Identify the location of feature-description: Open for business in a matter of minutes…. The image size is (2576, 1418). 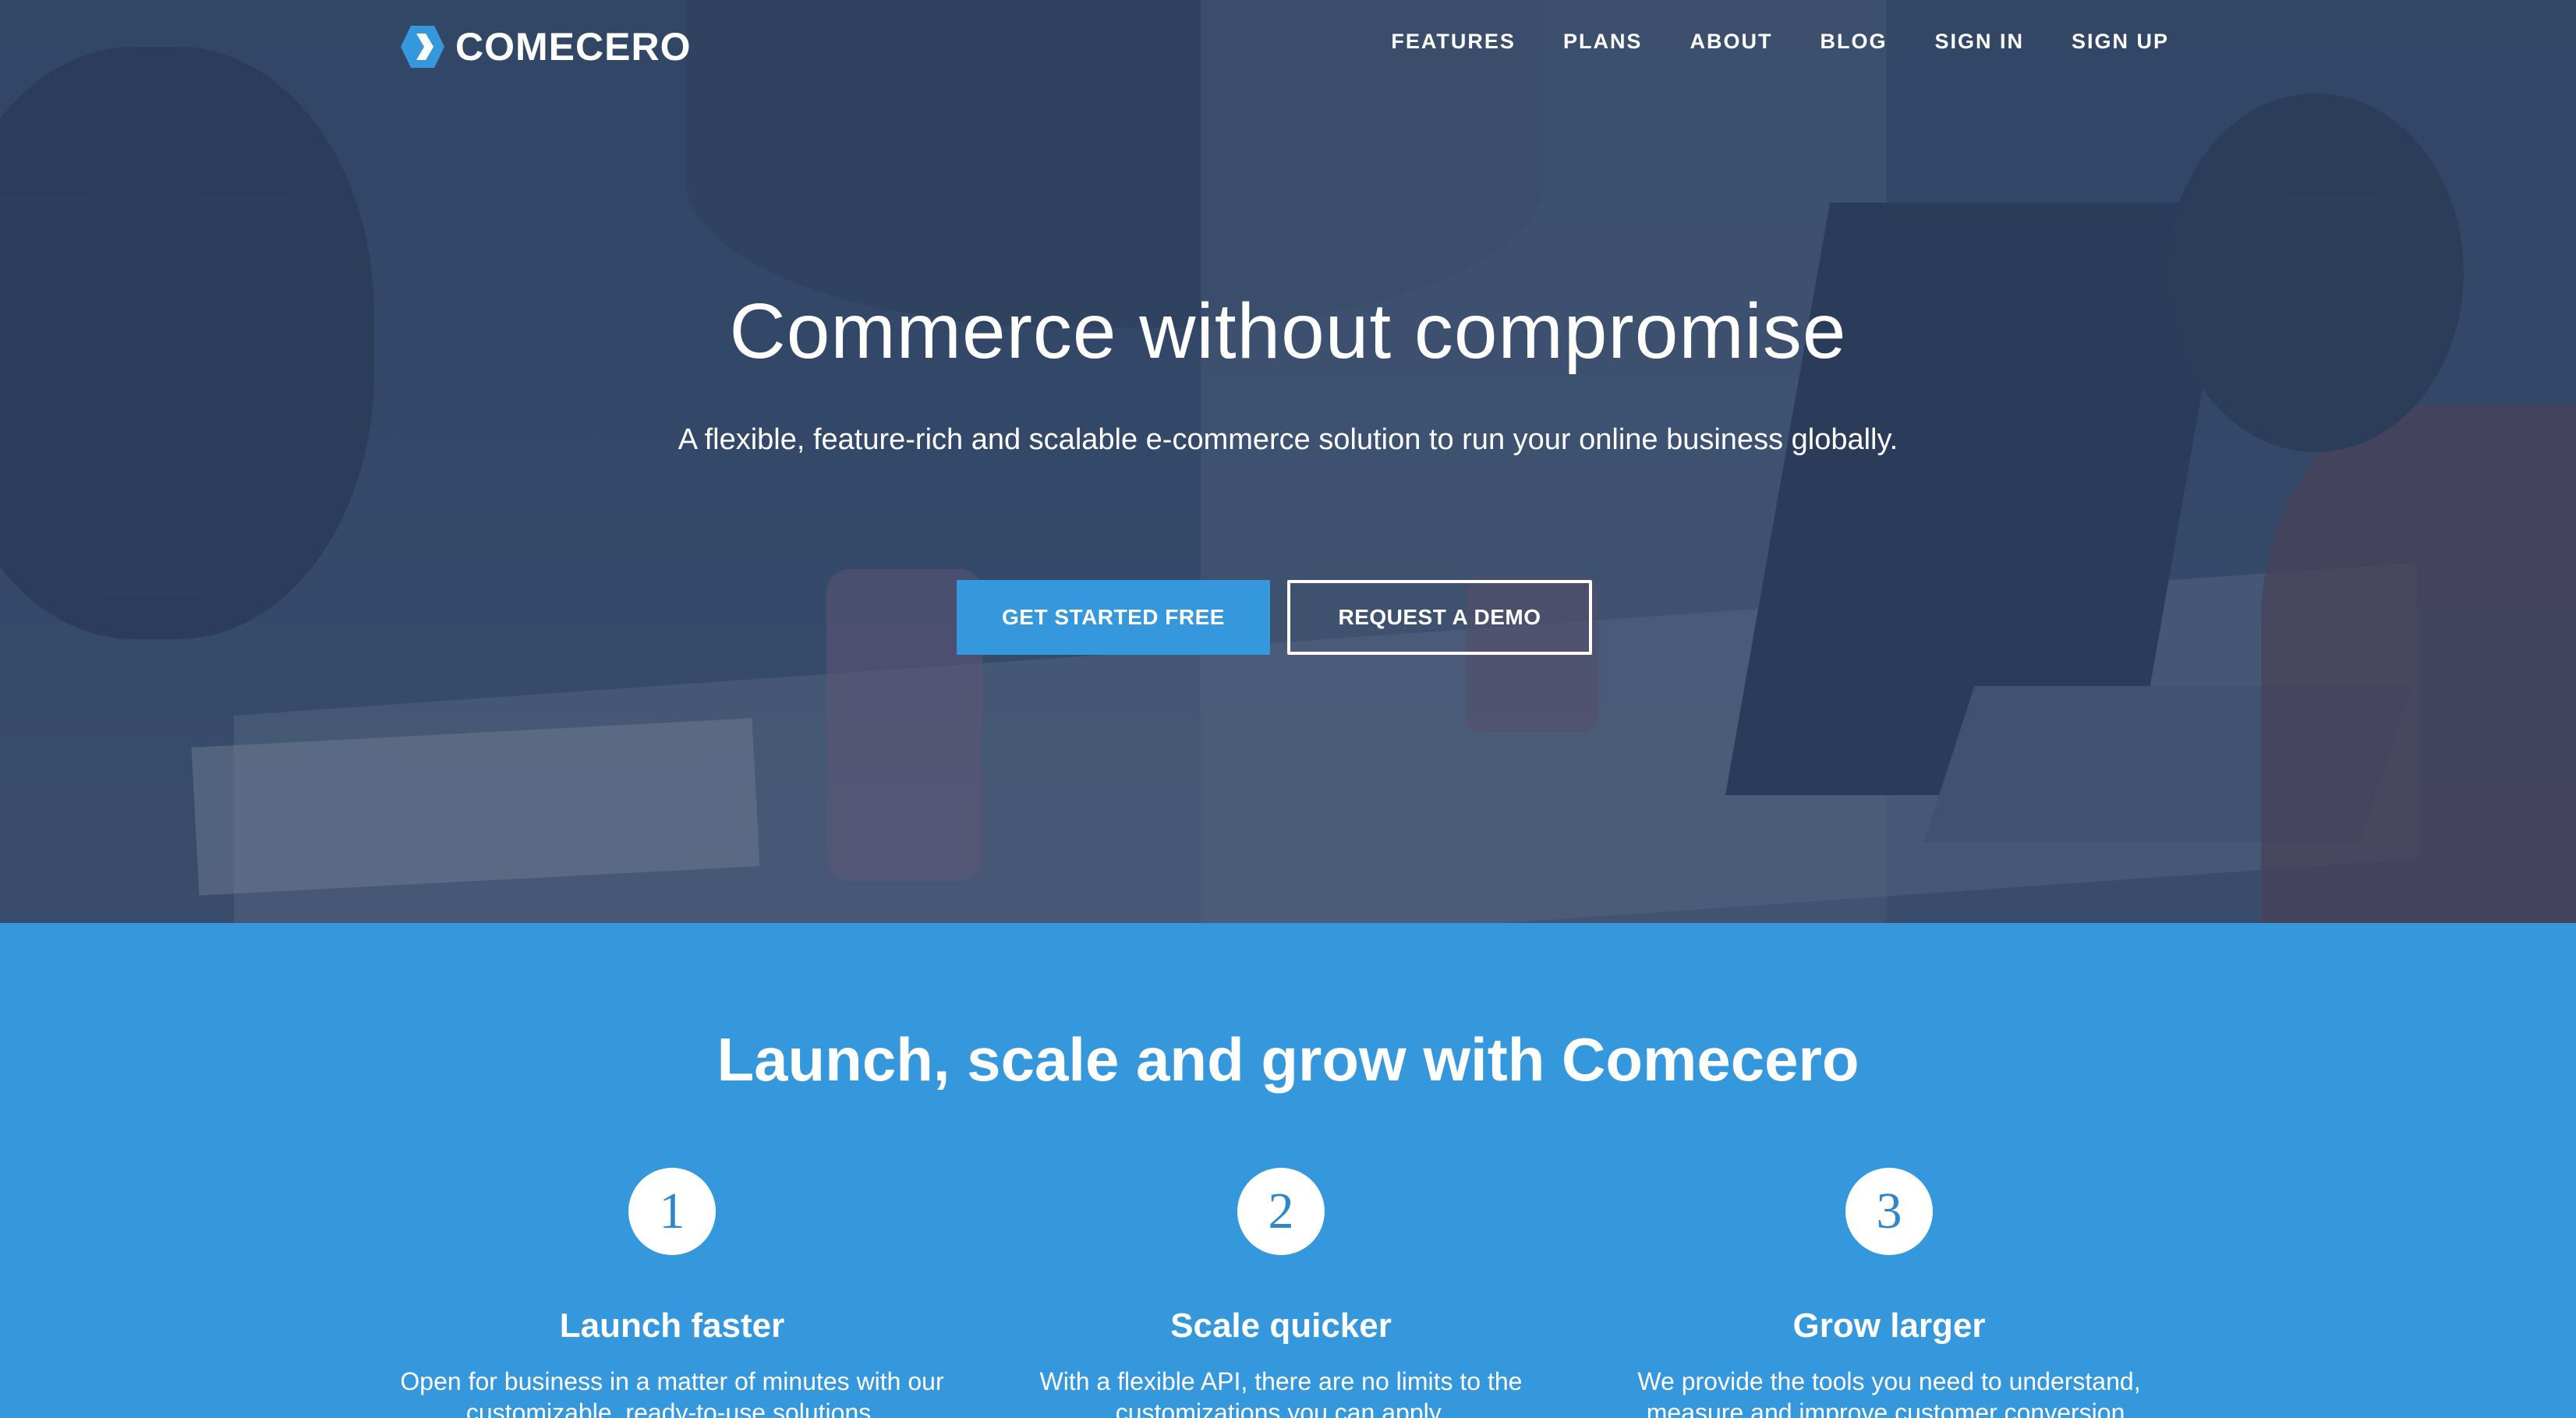
(672, 1392).